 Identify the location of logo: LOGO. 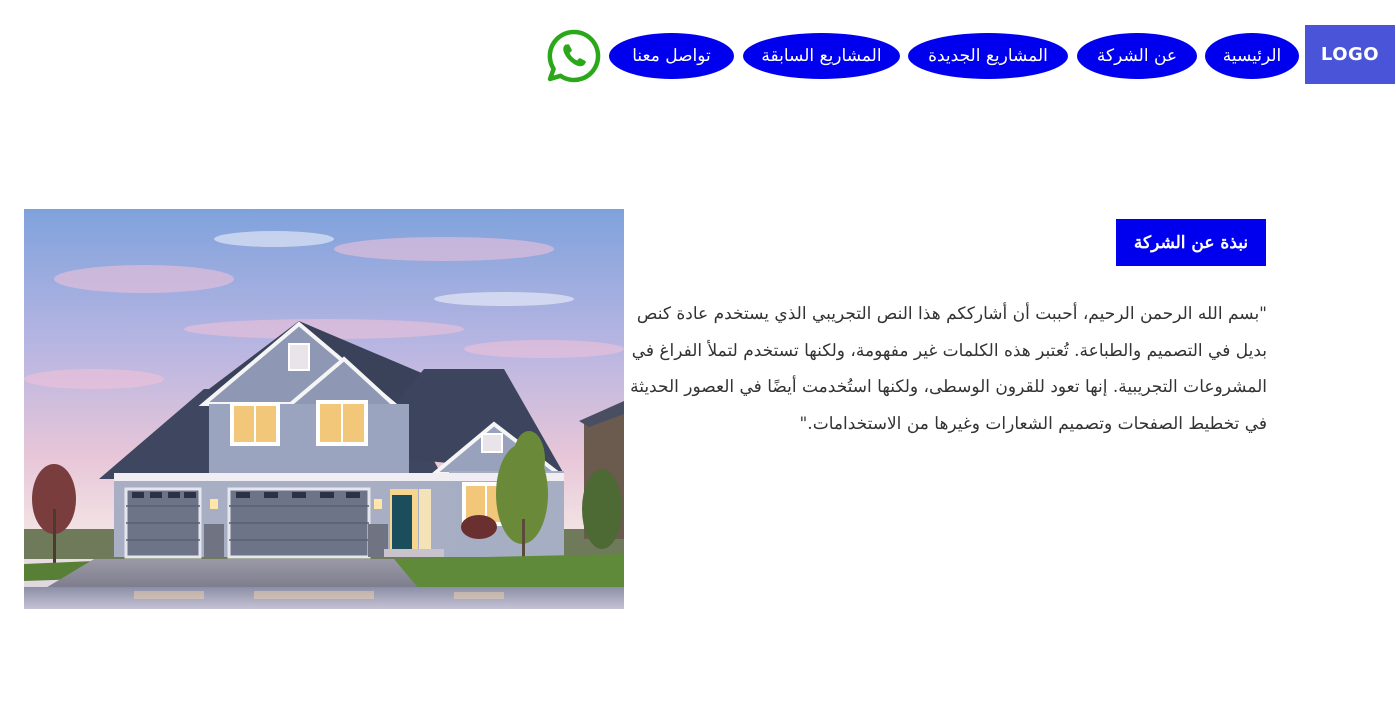
(1350, 54).